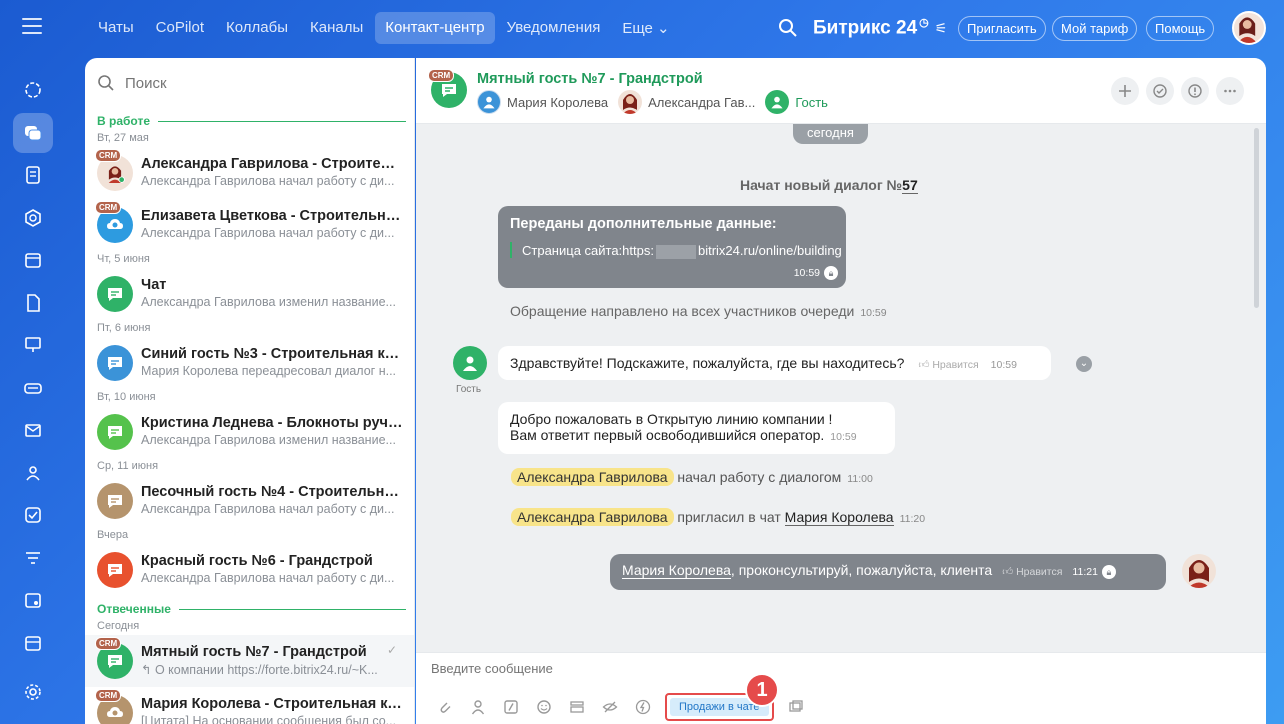  Describe the element at coordinates (33, 132) in the screenshot. I see `chats-icon` at that location.